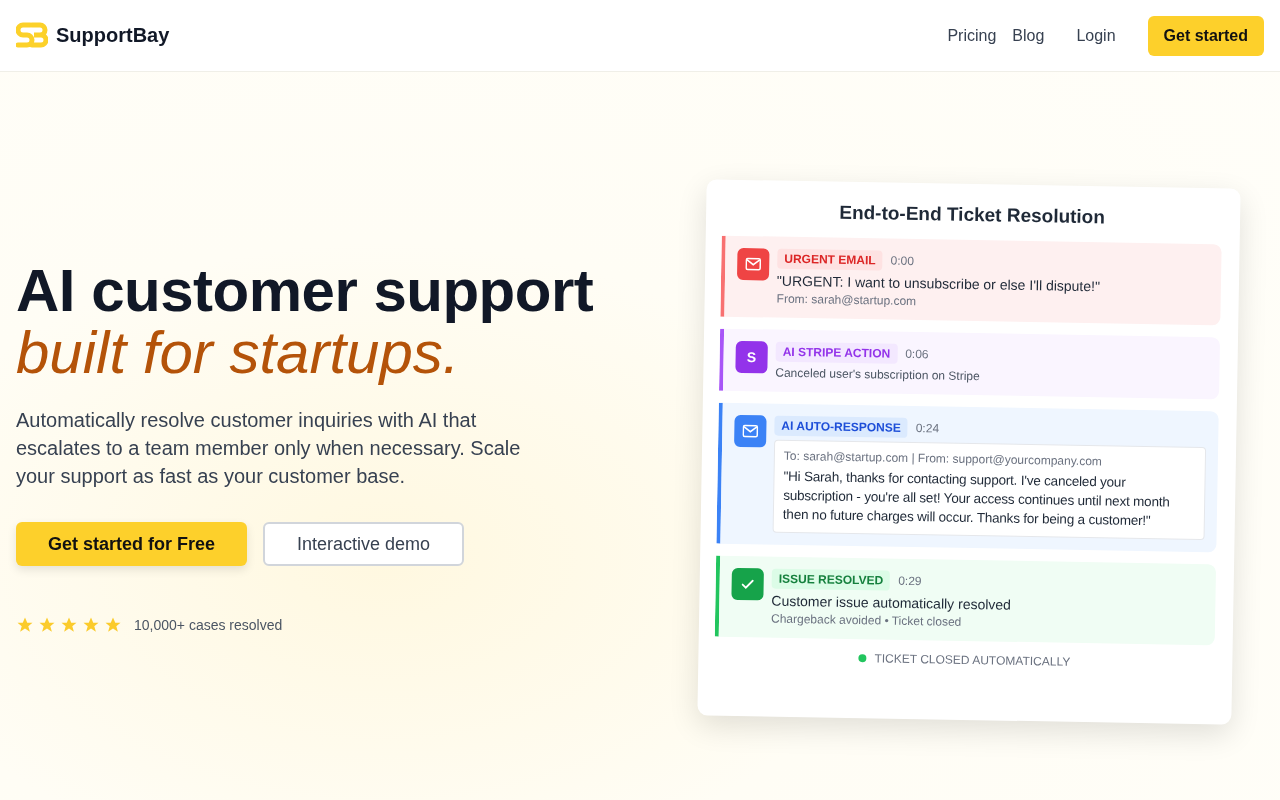 This screenshot has height=800, width=1280. What do you see at coordinates (831, 579) in the screenshot?
I see `event-tag: ISSUE RESOLVED` at bounding box center [831, 579].